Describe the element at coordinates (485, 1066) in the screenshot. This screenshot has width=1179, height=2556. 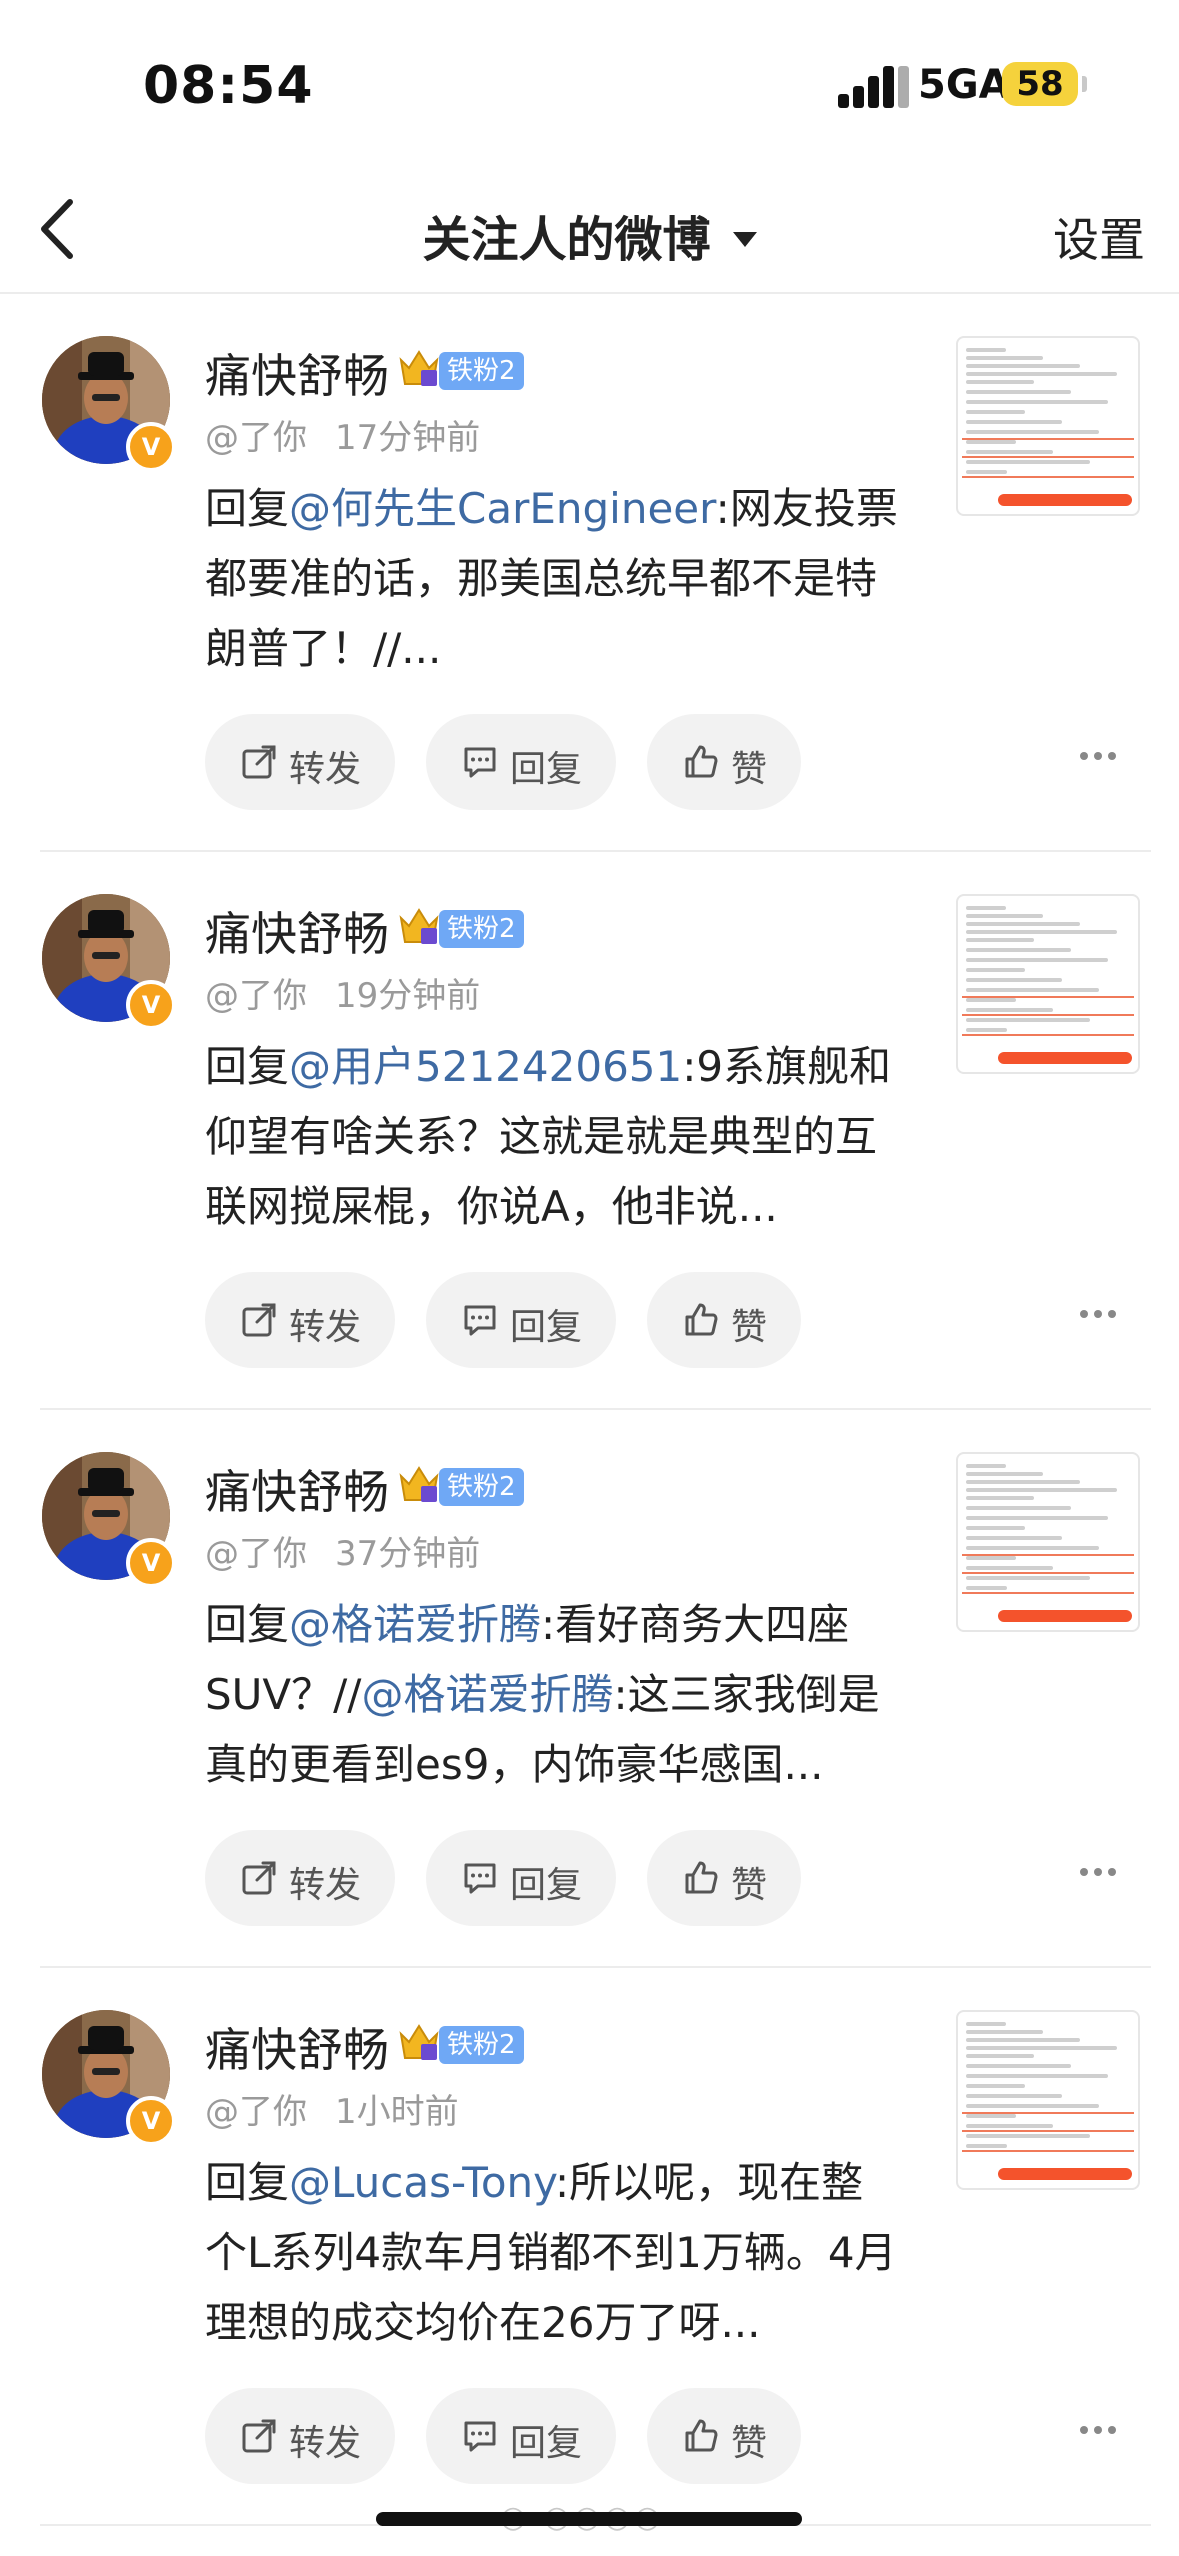
I see `mention-link: @用户5212420651` at that location.